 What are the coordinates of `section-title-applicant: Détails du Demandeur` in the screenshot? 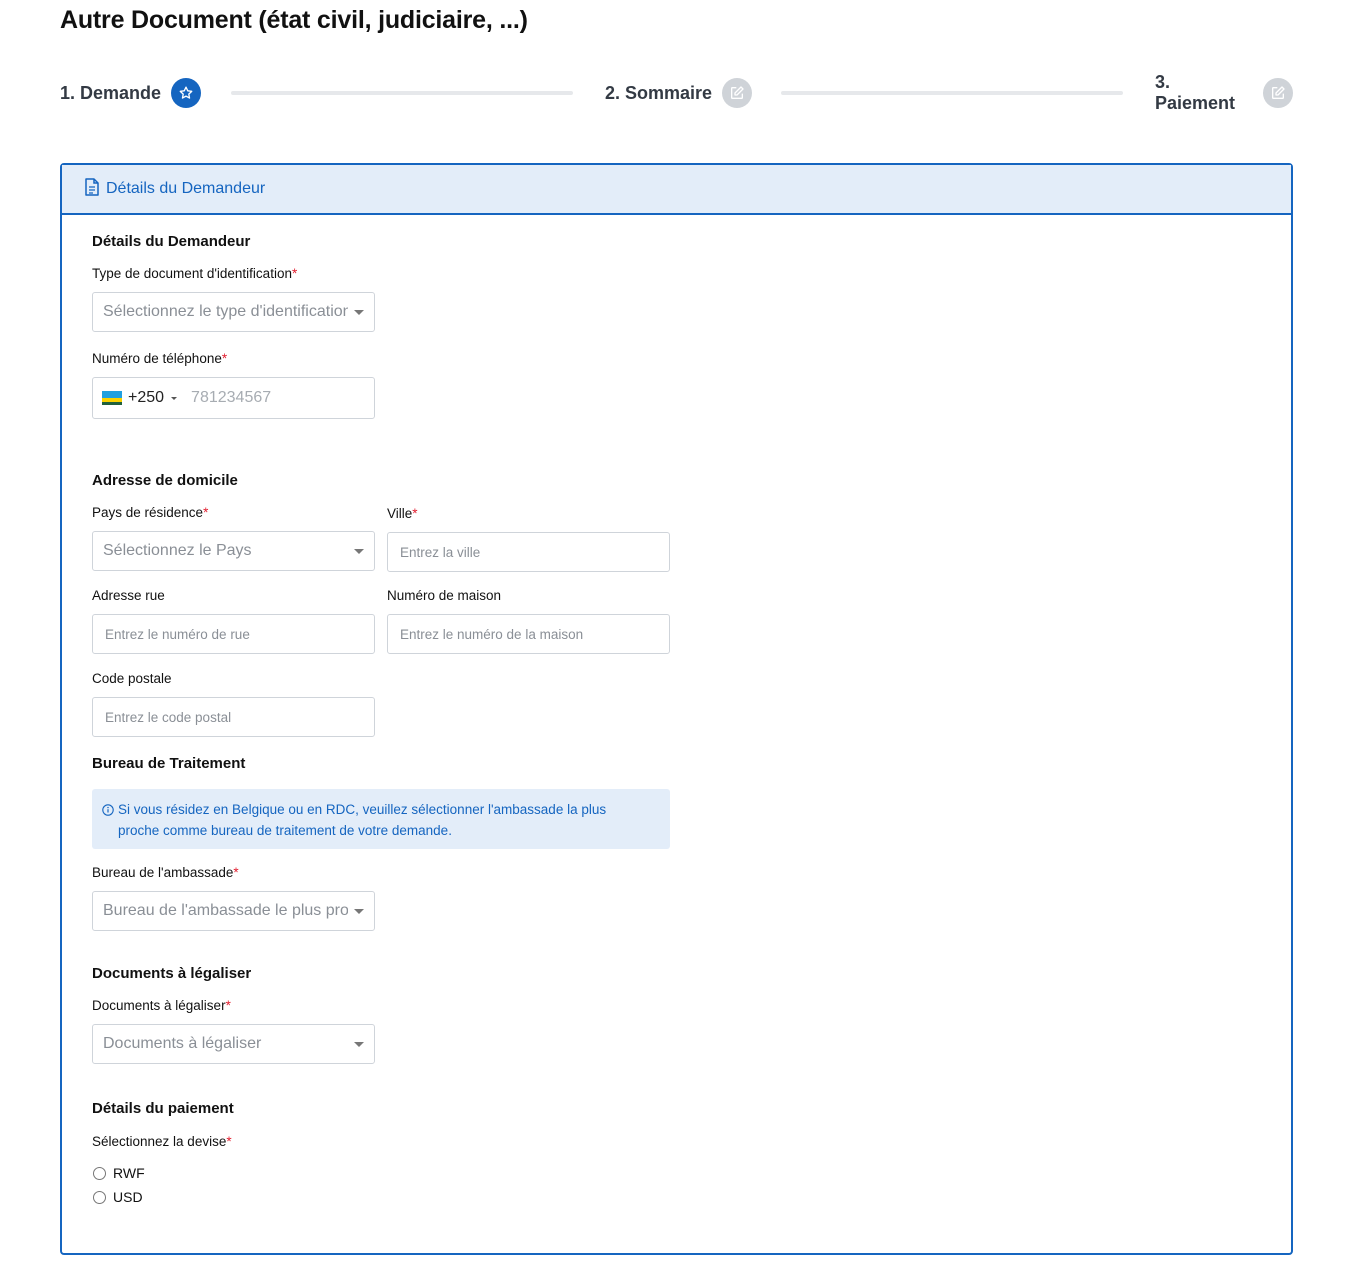 It's located at (171, 241).